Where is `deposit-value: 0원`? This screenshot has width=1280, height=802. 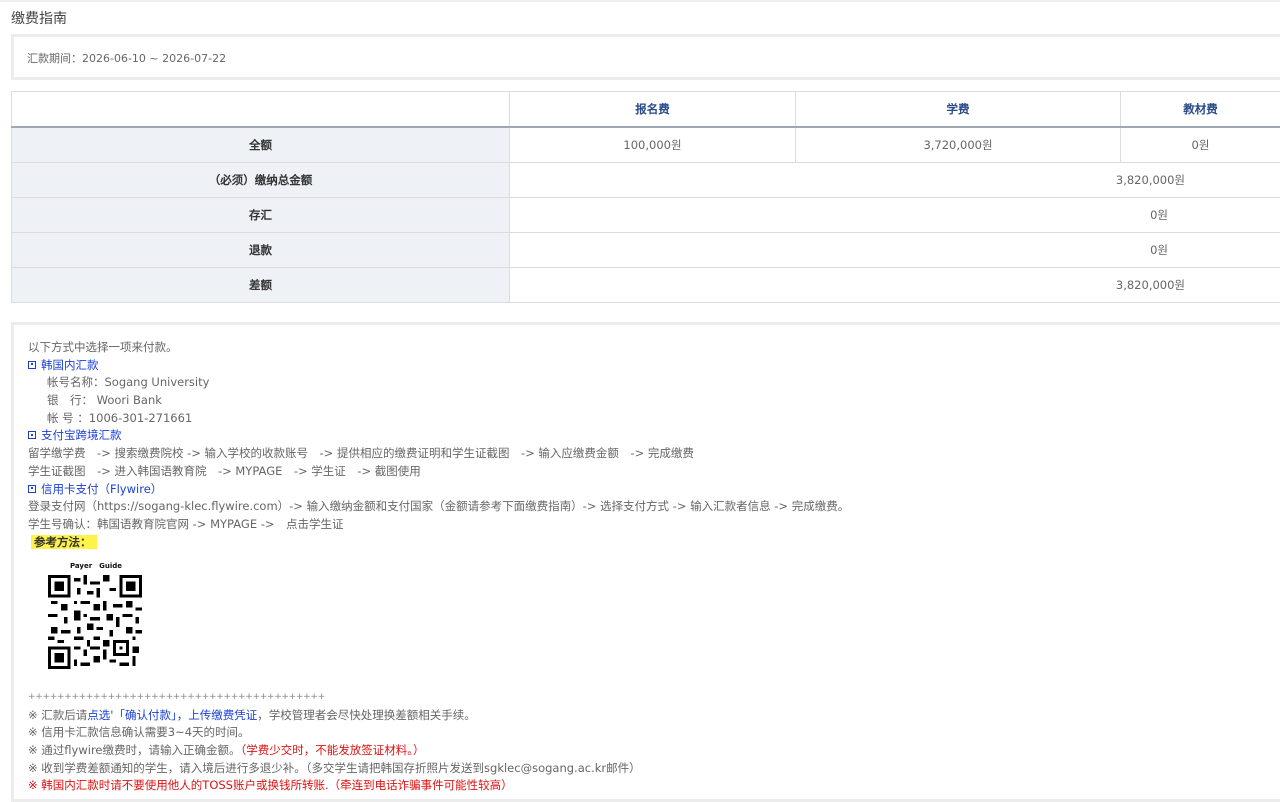
deposit-value: 0원 is located at coordinates (895, 215).